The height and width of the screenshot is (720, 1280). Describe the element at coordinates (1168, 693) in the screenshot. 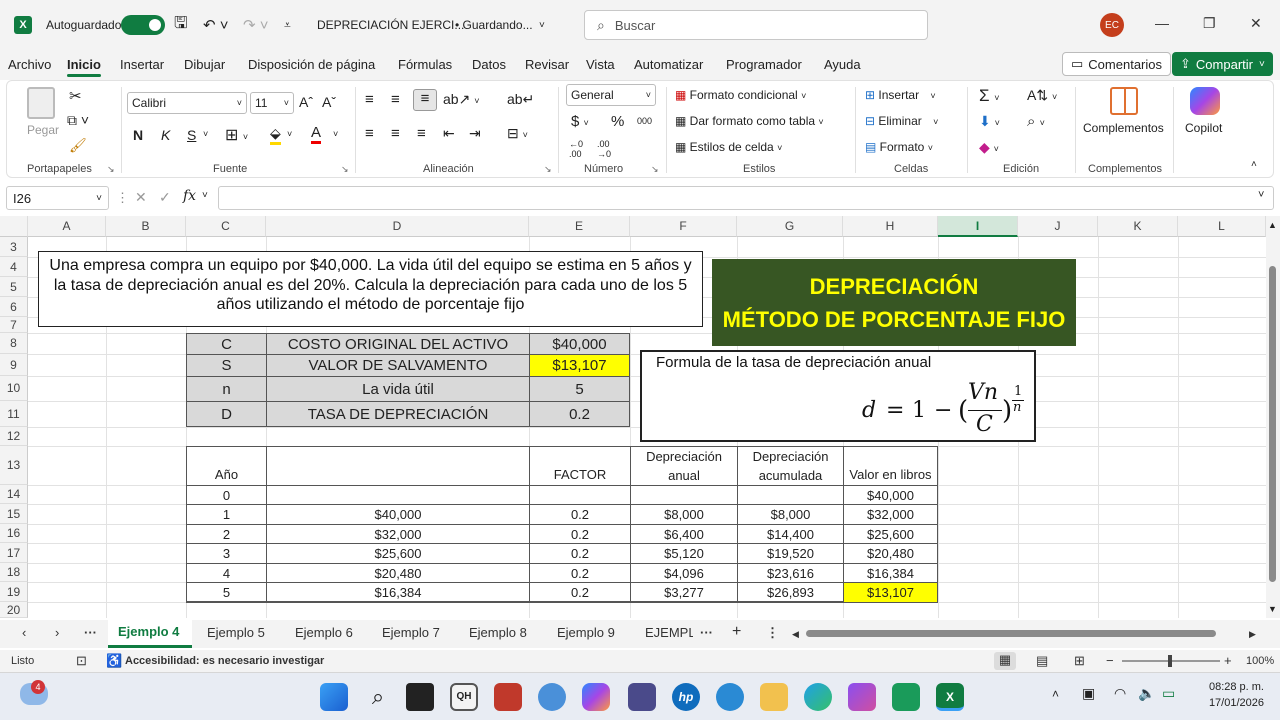

I see `battery-icon: ▭` at that location.